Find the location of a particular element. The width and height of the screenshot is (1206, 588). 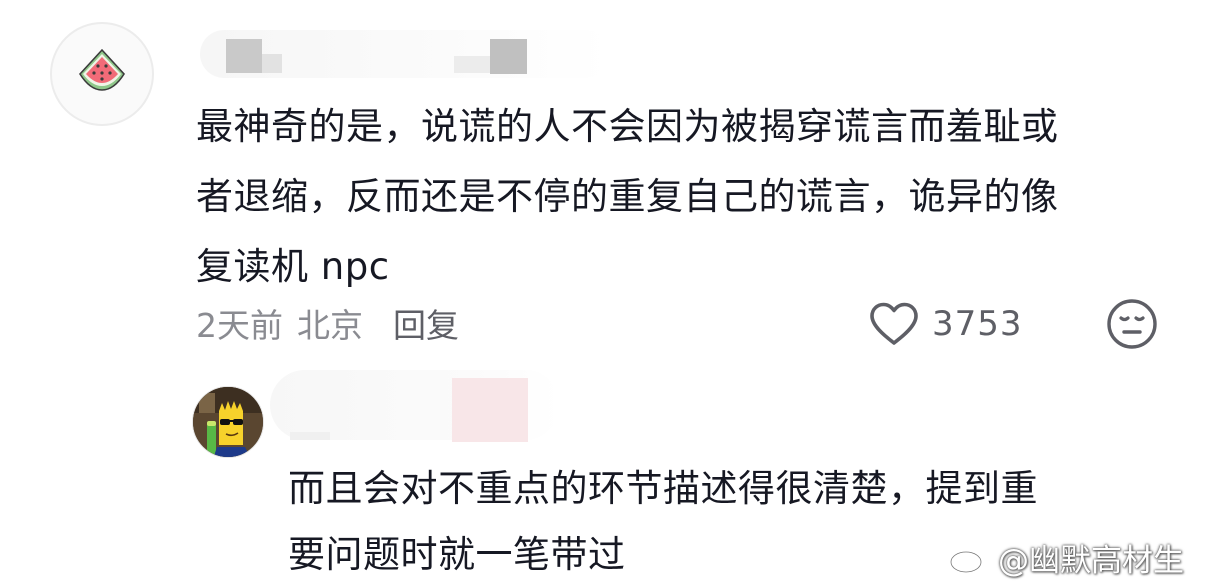

main-commenter-avatar is located at coordinates (102, 74).